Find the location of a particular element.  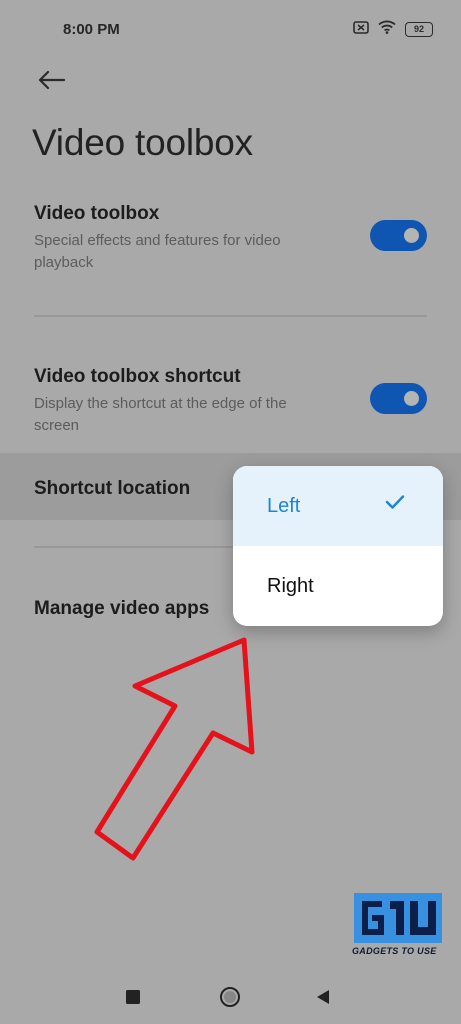

home-icon is located at coordinates (230, 997).